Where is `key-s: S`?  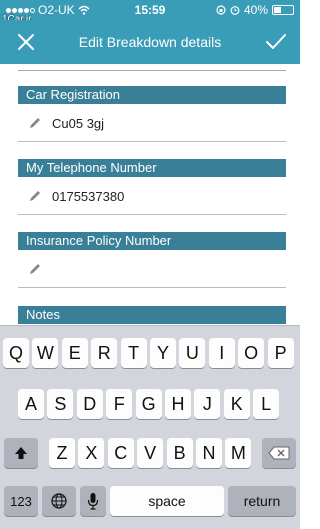
key-s: S is located at coordinates (60, 404).